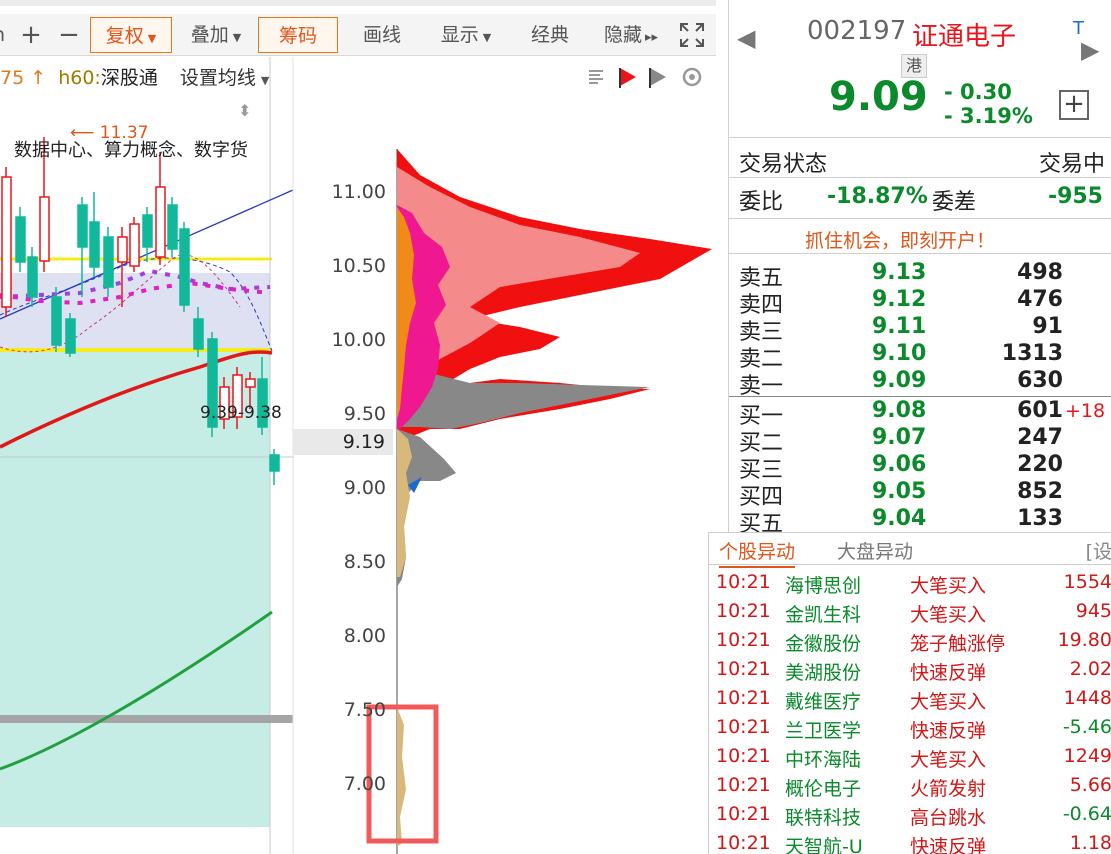 The width and height of the screenshot is (1111, 854). I want to click on display-button: 显示 ▼, so click(466, 35).